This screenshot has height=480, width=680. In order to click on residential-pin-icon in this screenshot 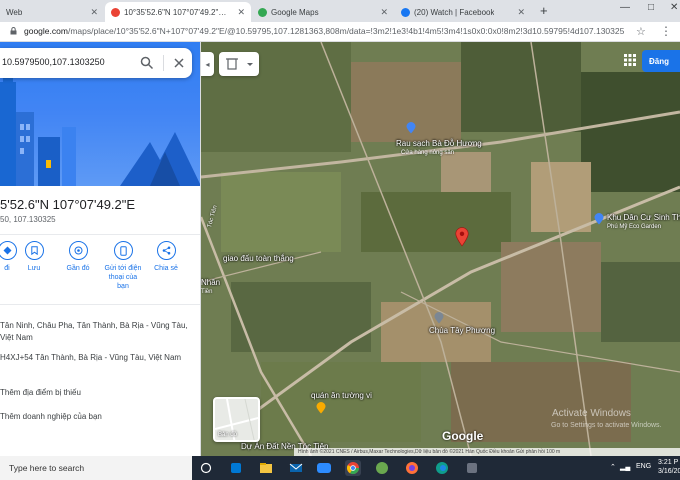, I will do `click(599, 219)`.